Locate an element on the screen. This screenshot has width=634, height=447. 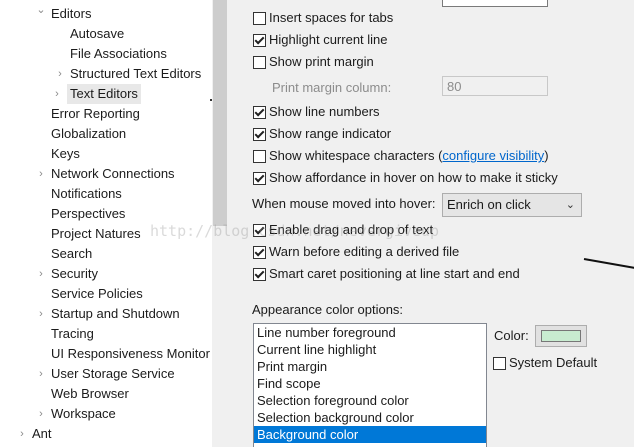
tree-item-structured-text-editors: › Structured Text Editors is located at coordinates (130, 74).